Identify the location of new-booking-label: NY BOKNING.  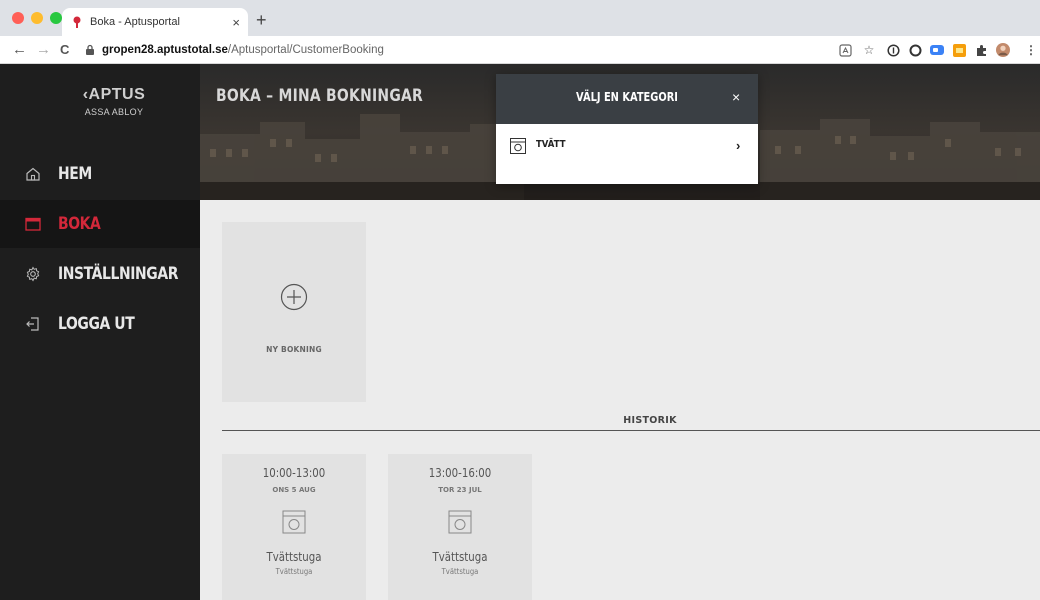
(294, 349).